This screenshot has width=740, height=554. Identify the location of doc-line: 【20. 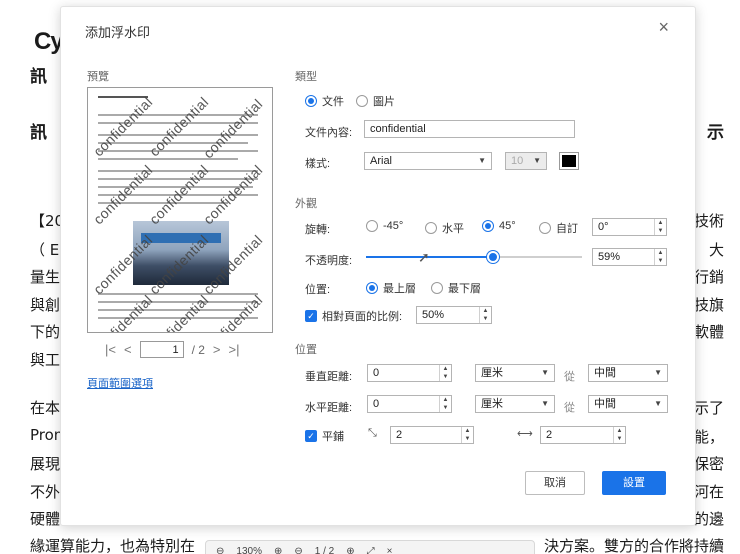
(47, 221).